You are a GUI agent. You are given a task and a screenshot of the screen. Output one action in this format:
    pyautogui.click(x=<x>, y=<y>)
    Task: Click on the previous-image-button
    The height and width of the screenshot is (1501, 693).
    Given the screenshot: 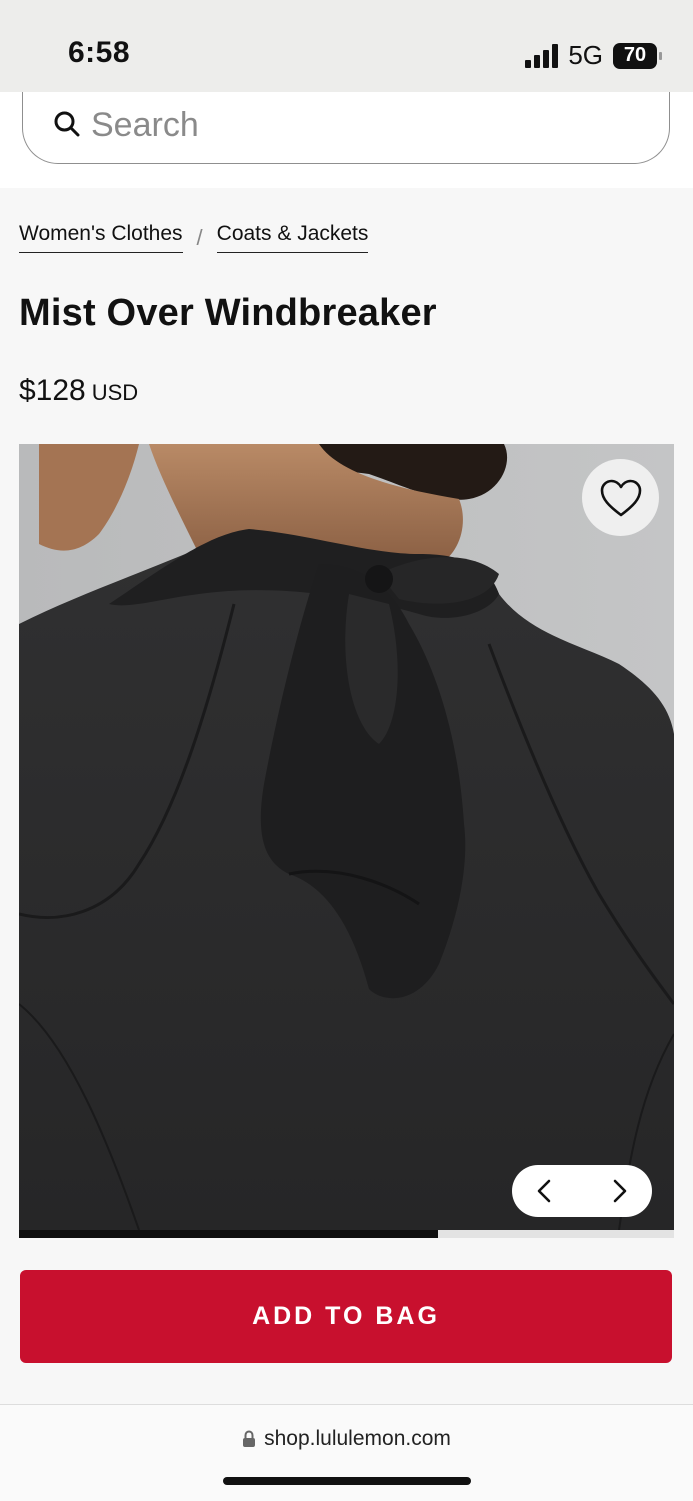 What is the action you would take?
    pyautogui.click(x=544, y=1191)
    